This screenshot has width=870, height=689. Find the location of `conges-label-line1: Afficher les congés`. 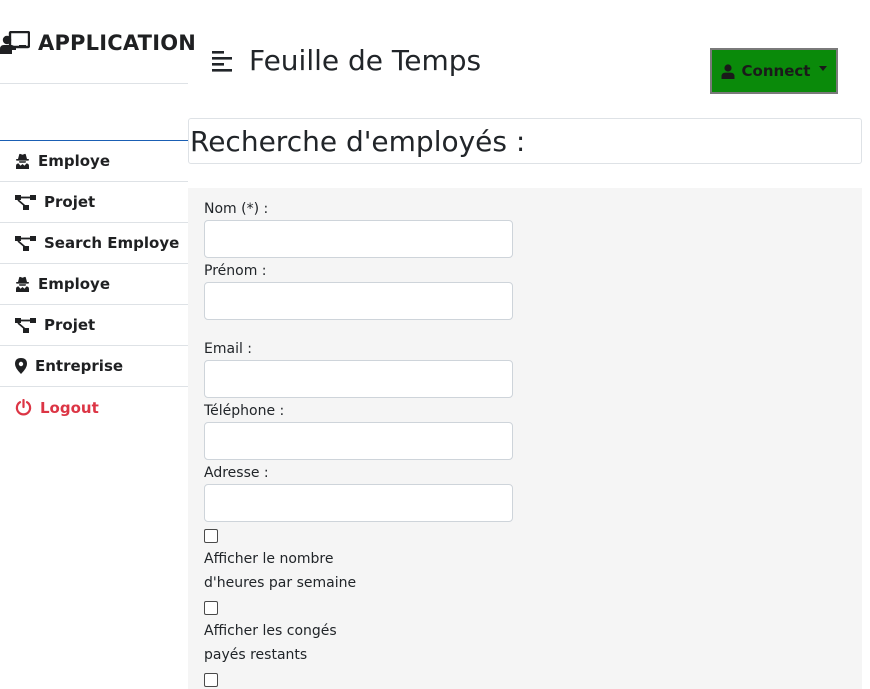

conges-label-line1: Afficher les congés is located at coordinates (270, 631).